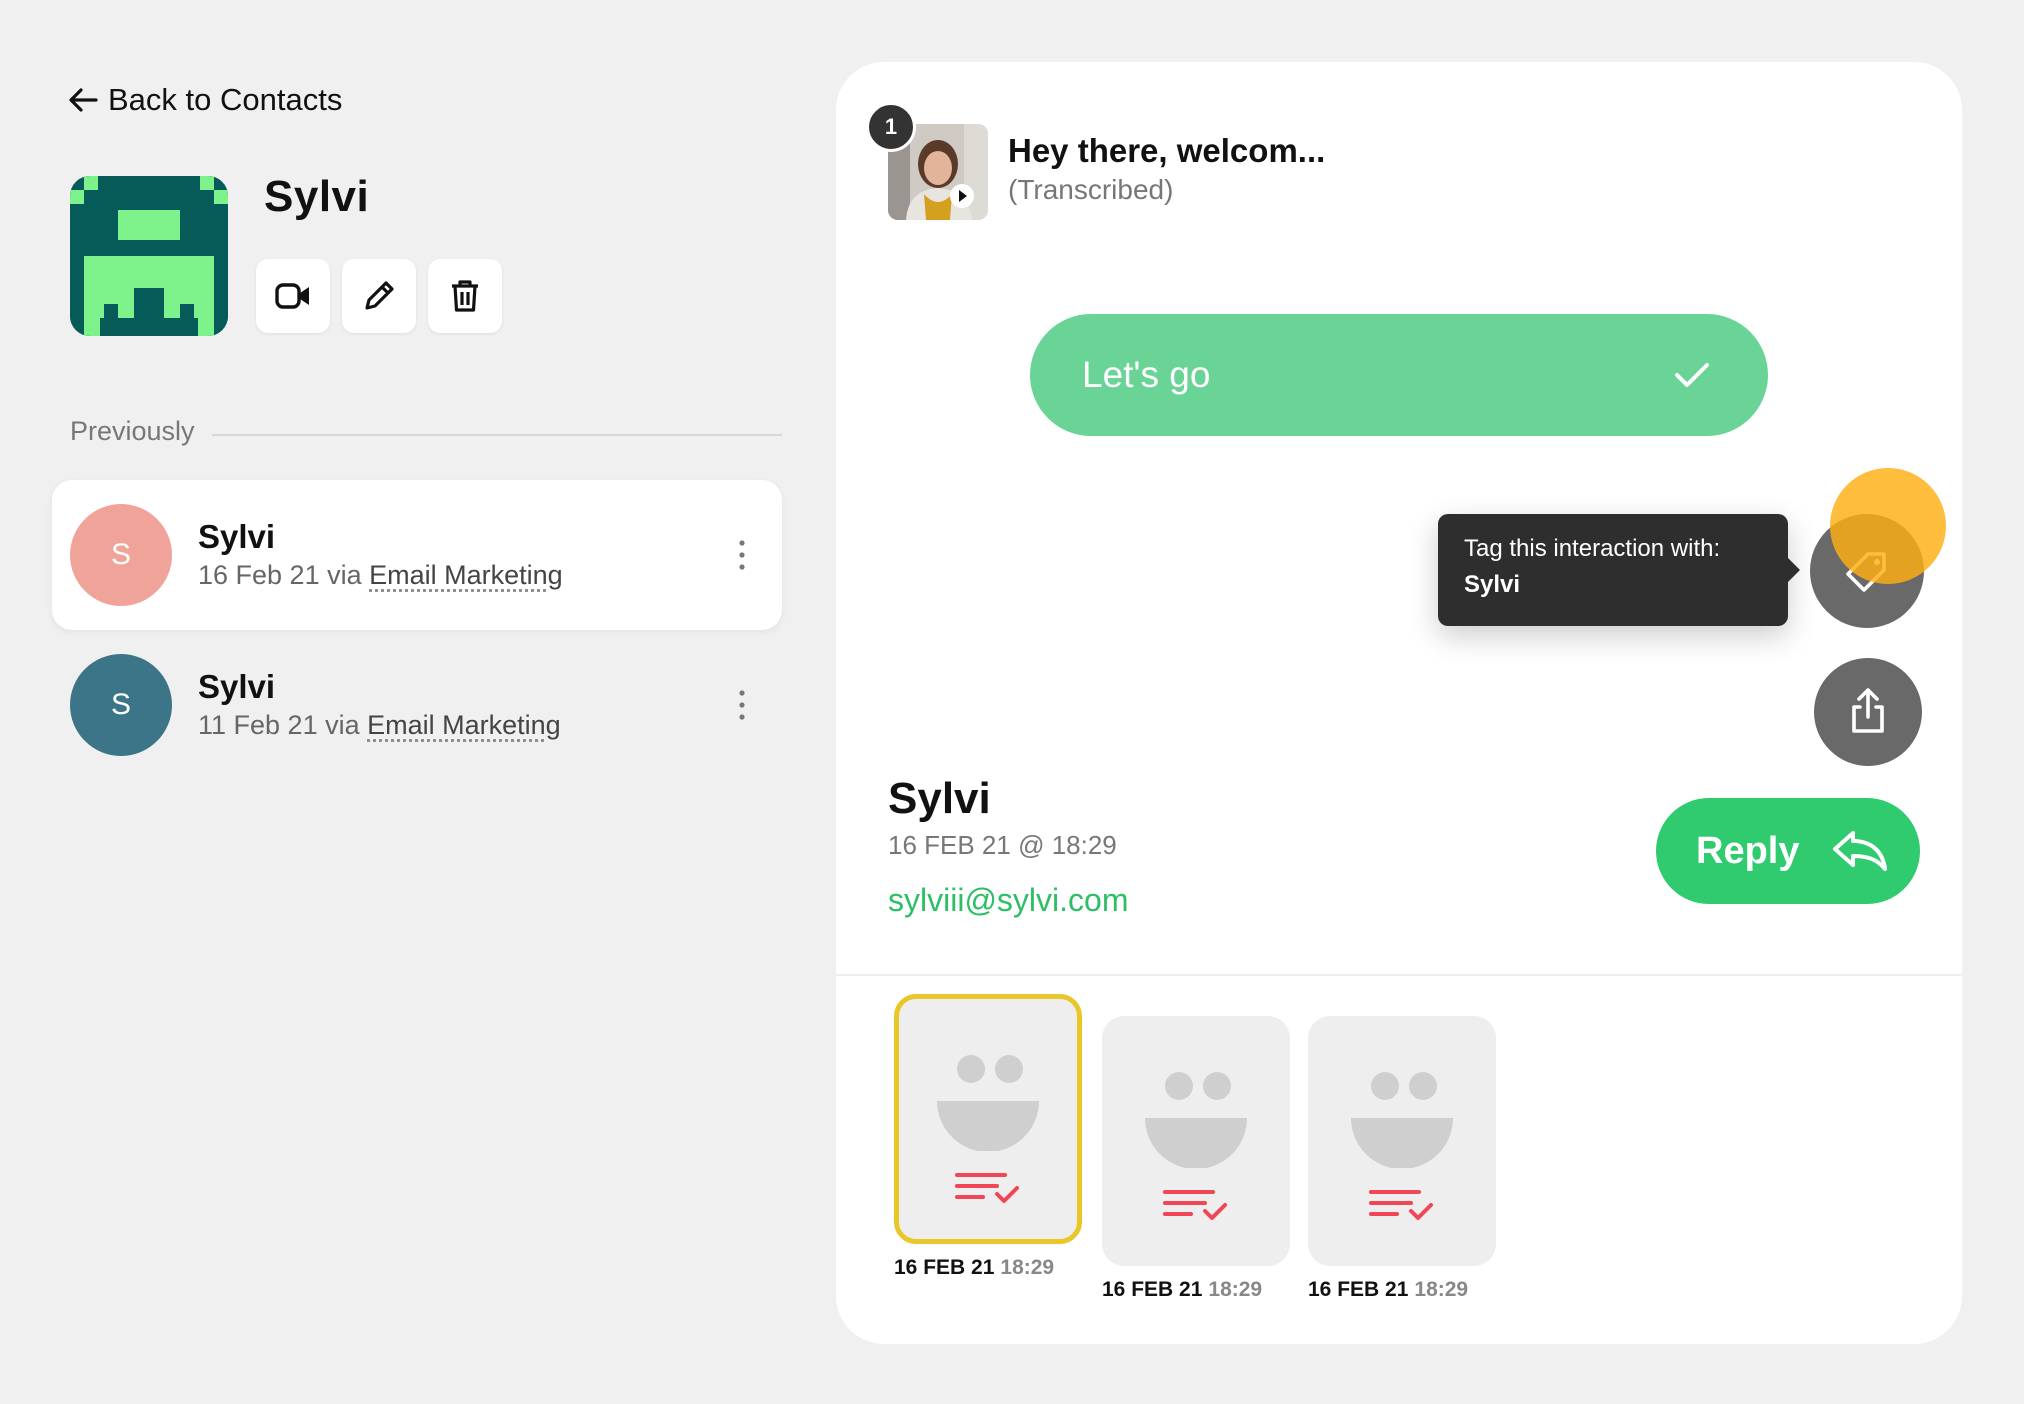 Image resolution: width=2024 pixels, height=1404 pixels. I want to click on tooltip-tag-name: Sylvi, so click(1492, 584).